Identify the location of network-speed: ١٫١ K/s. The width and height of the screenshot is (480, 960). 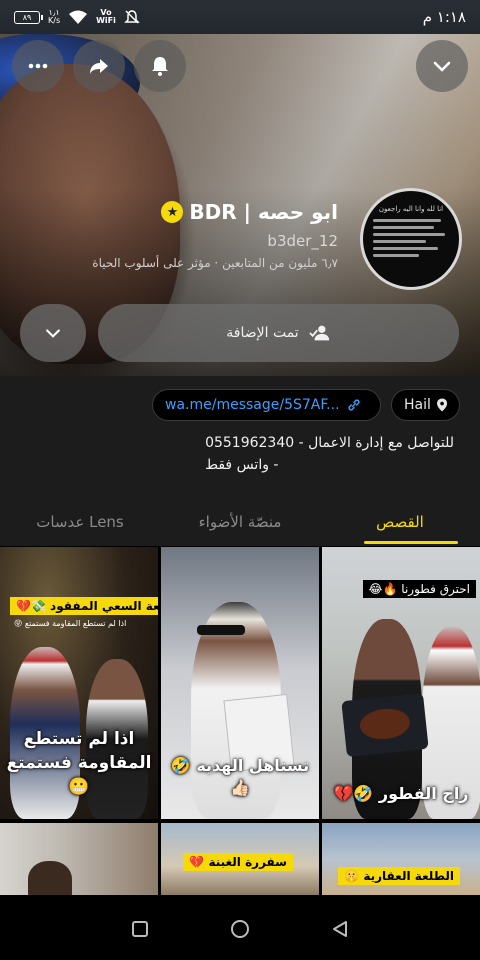
(54, 16).